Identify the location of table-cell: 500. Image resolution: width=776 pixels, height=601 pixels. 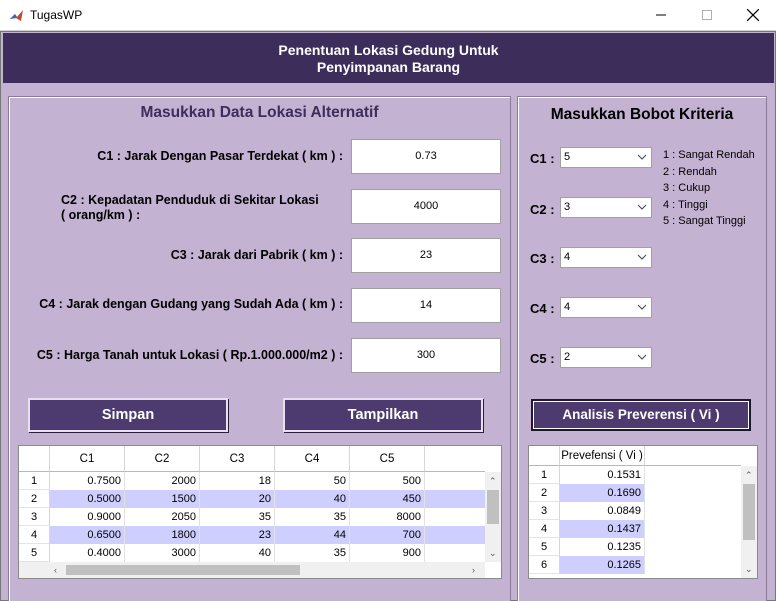
(387, 481).